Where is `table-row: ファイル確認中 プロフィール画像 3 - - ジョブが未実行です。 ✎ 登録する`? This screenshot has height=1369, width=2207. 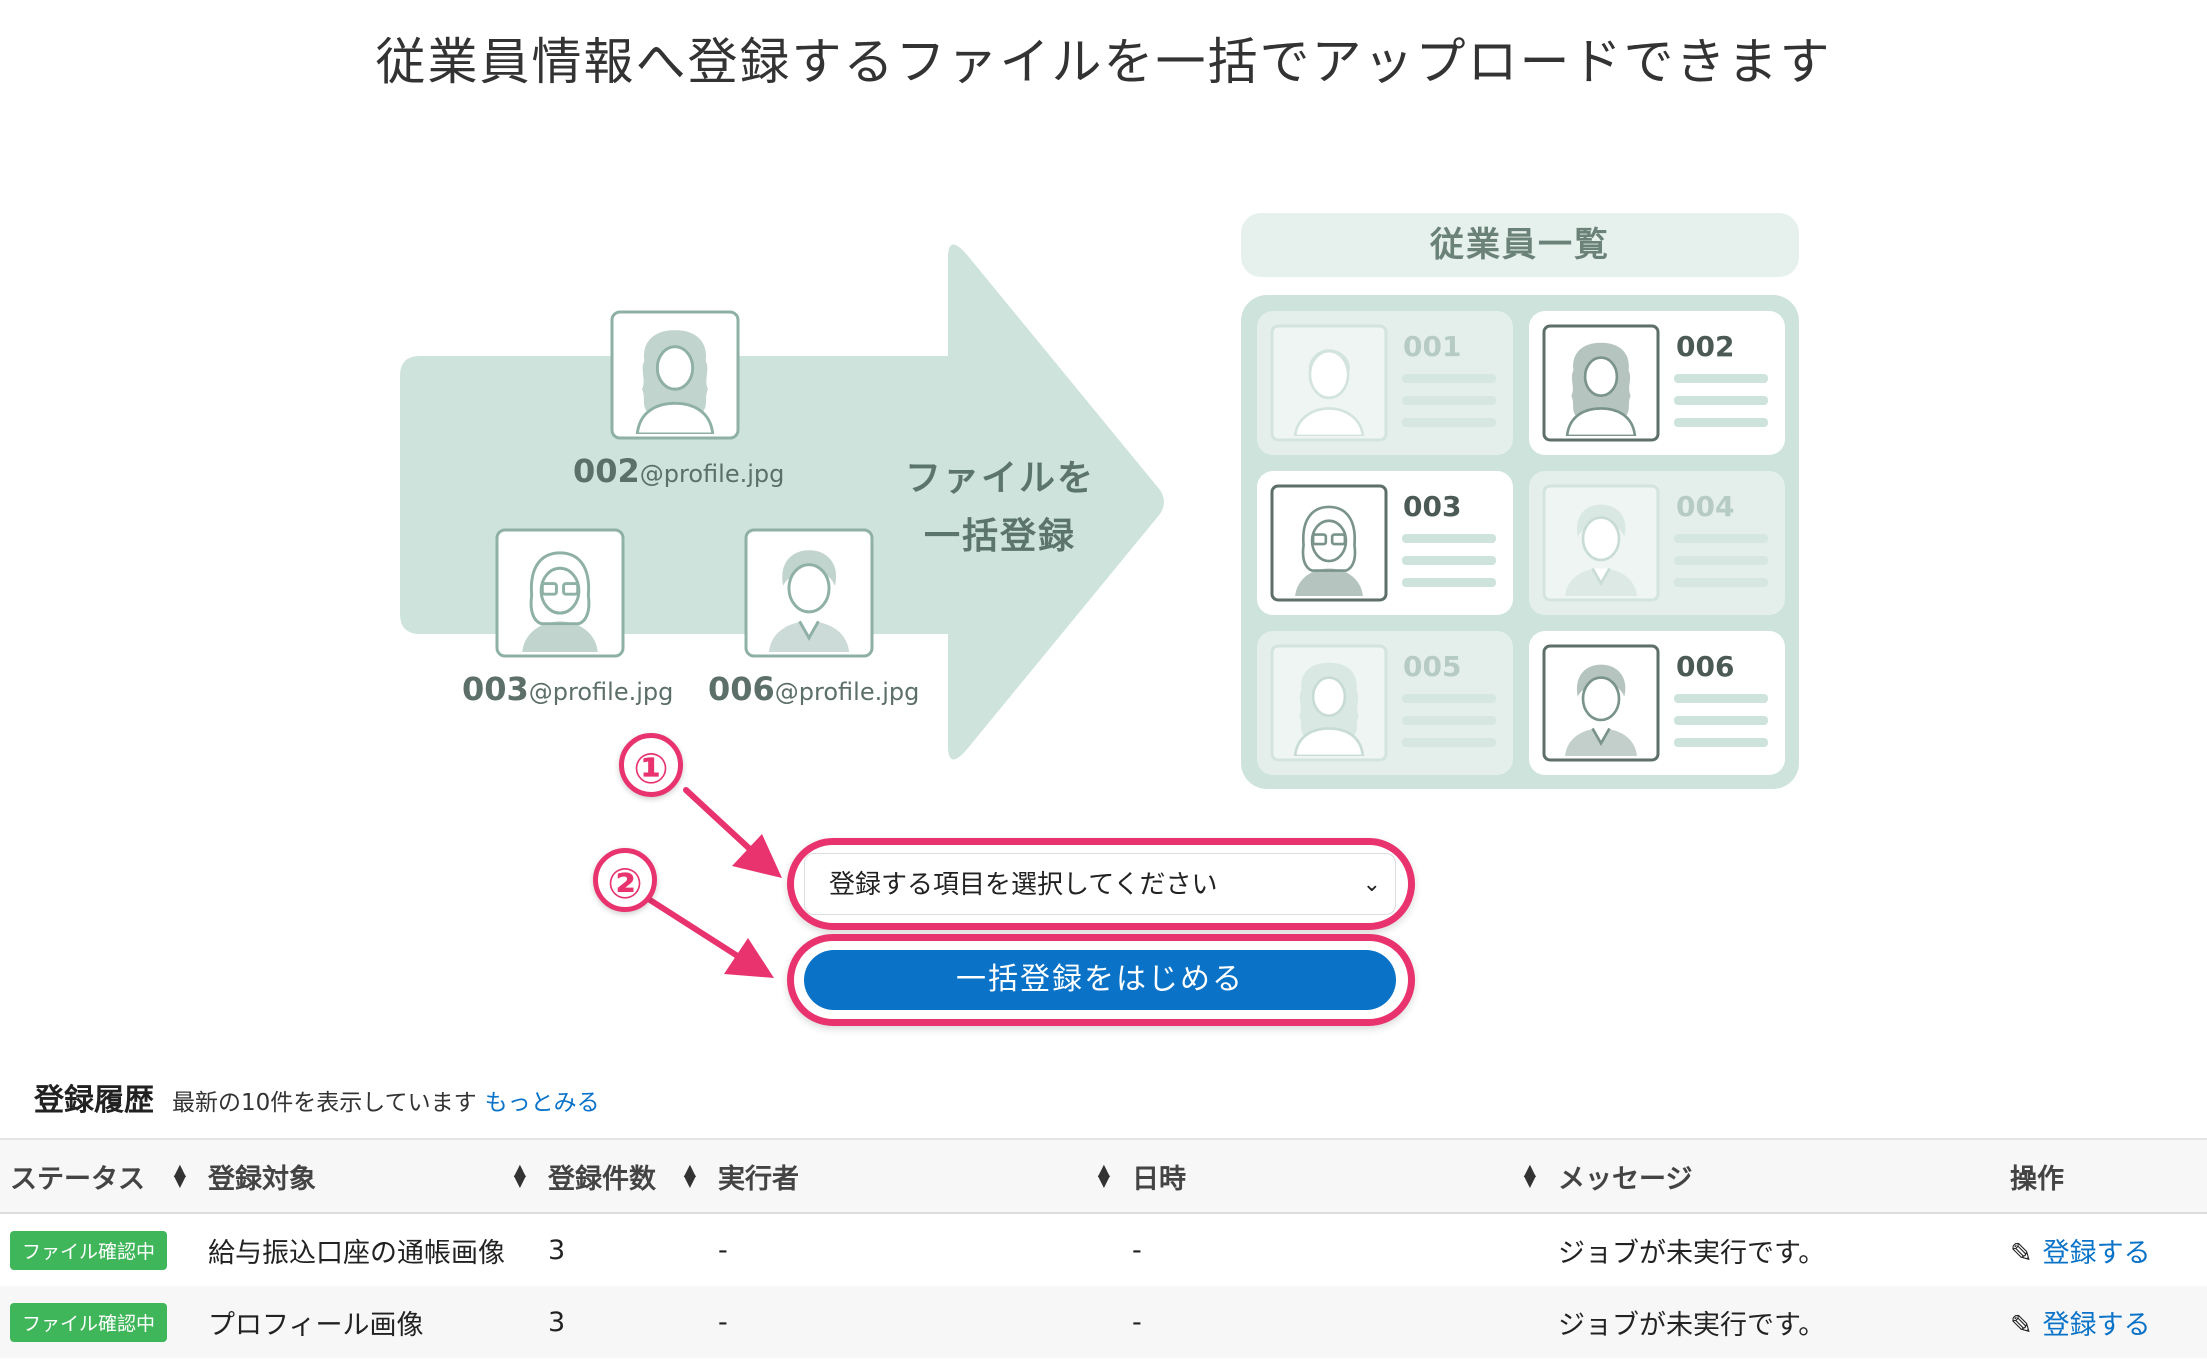 table-row: ファイル確認中 プロフィール画像 3 - - ジョブが未実行です。 ✎ 登録する is located at coordinates (1103, 1322).